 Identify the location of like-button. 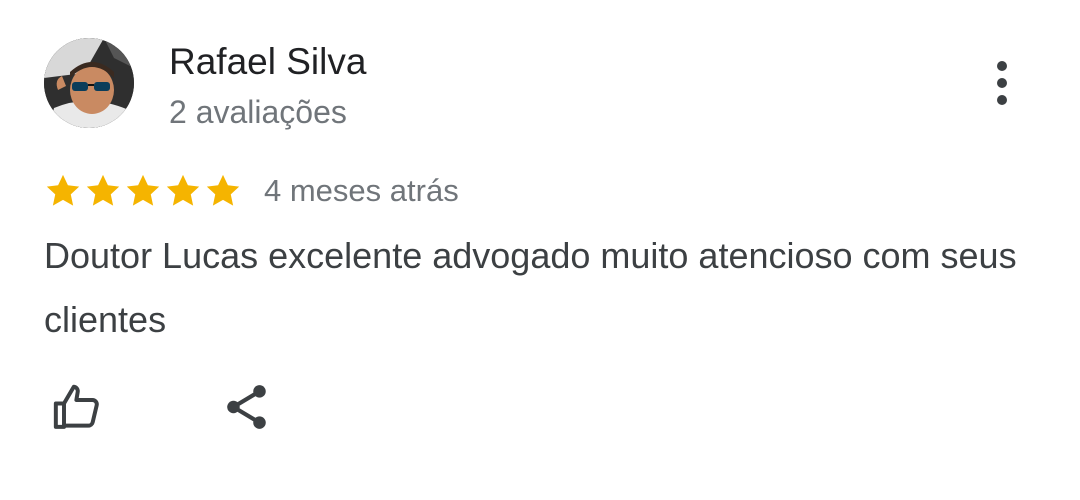
(78, 407).